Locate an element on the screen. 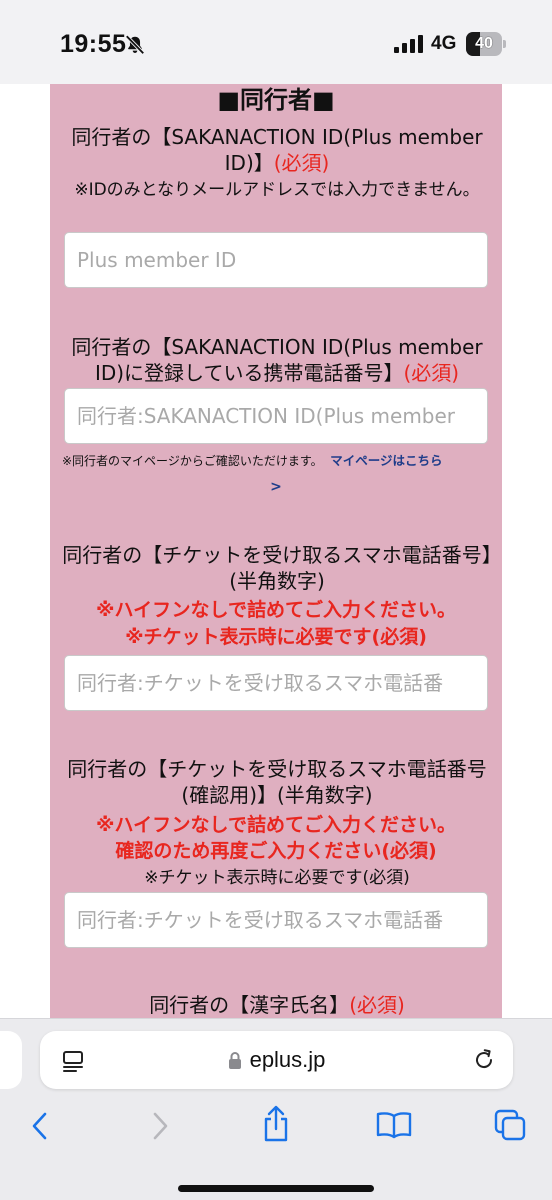 The width and height of the screenshot is (552, 1200). warning-no-hyphen: ※ハイフンなしで詰めてご入力ください。 is located at coordinates (276, 610).